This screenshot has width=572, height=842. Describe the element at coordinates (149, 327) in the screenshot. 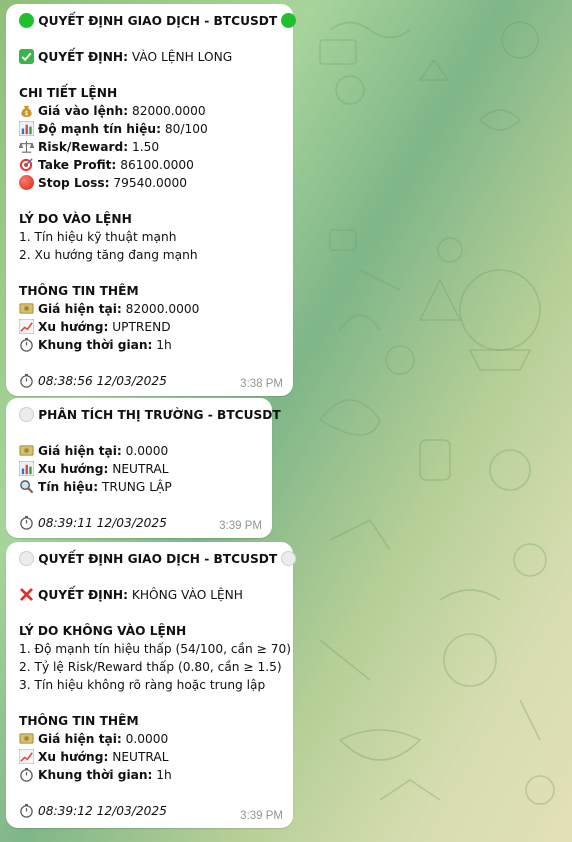

I see `extra-trend: Xu hướng: UPTREND` at that location.